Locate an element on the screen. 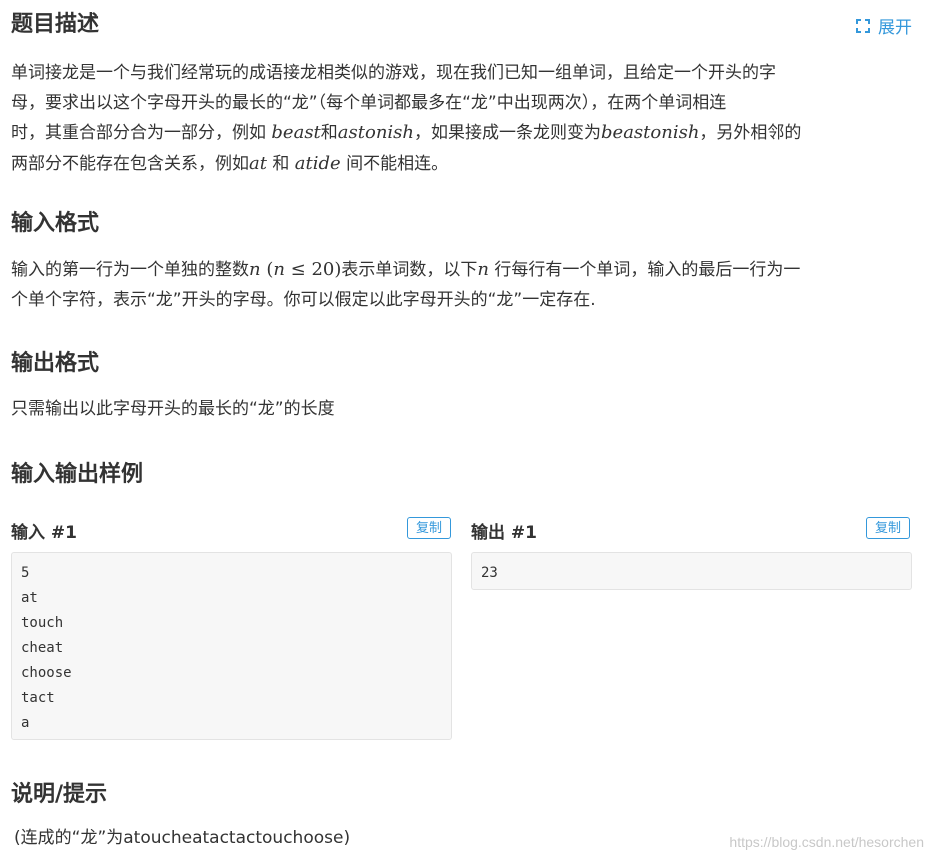 Image resolution: width=932 pixels, height=860 pixels. code-line: 5 is located at coordinates (25, 573).